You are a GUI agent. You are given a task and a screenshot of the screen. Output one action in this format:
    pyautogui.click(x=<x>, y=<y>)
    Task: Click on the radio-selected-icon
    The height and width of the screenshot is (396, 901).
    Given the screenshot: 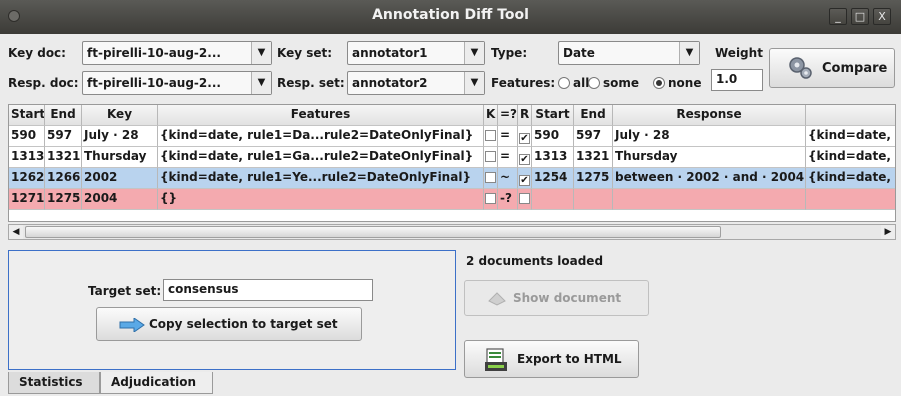 What is the action you would take?
    pyautogui.click(x=659, y=83)
    